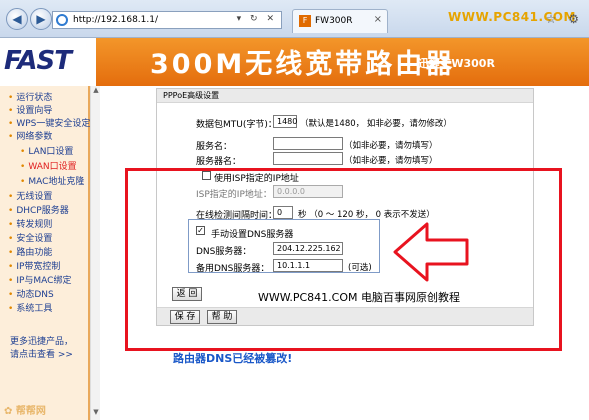  What do you see at coordinates (564, 19) in the screenshot?
I see `favorites-settings-icon: ☆ ⚙` at bounding box center [564, 19].